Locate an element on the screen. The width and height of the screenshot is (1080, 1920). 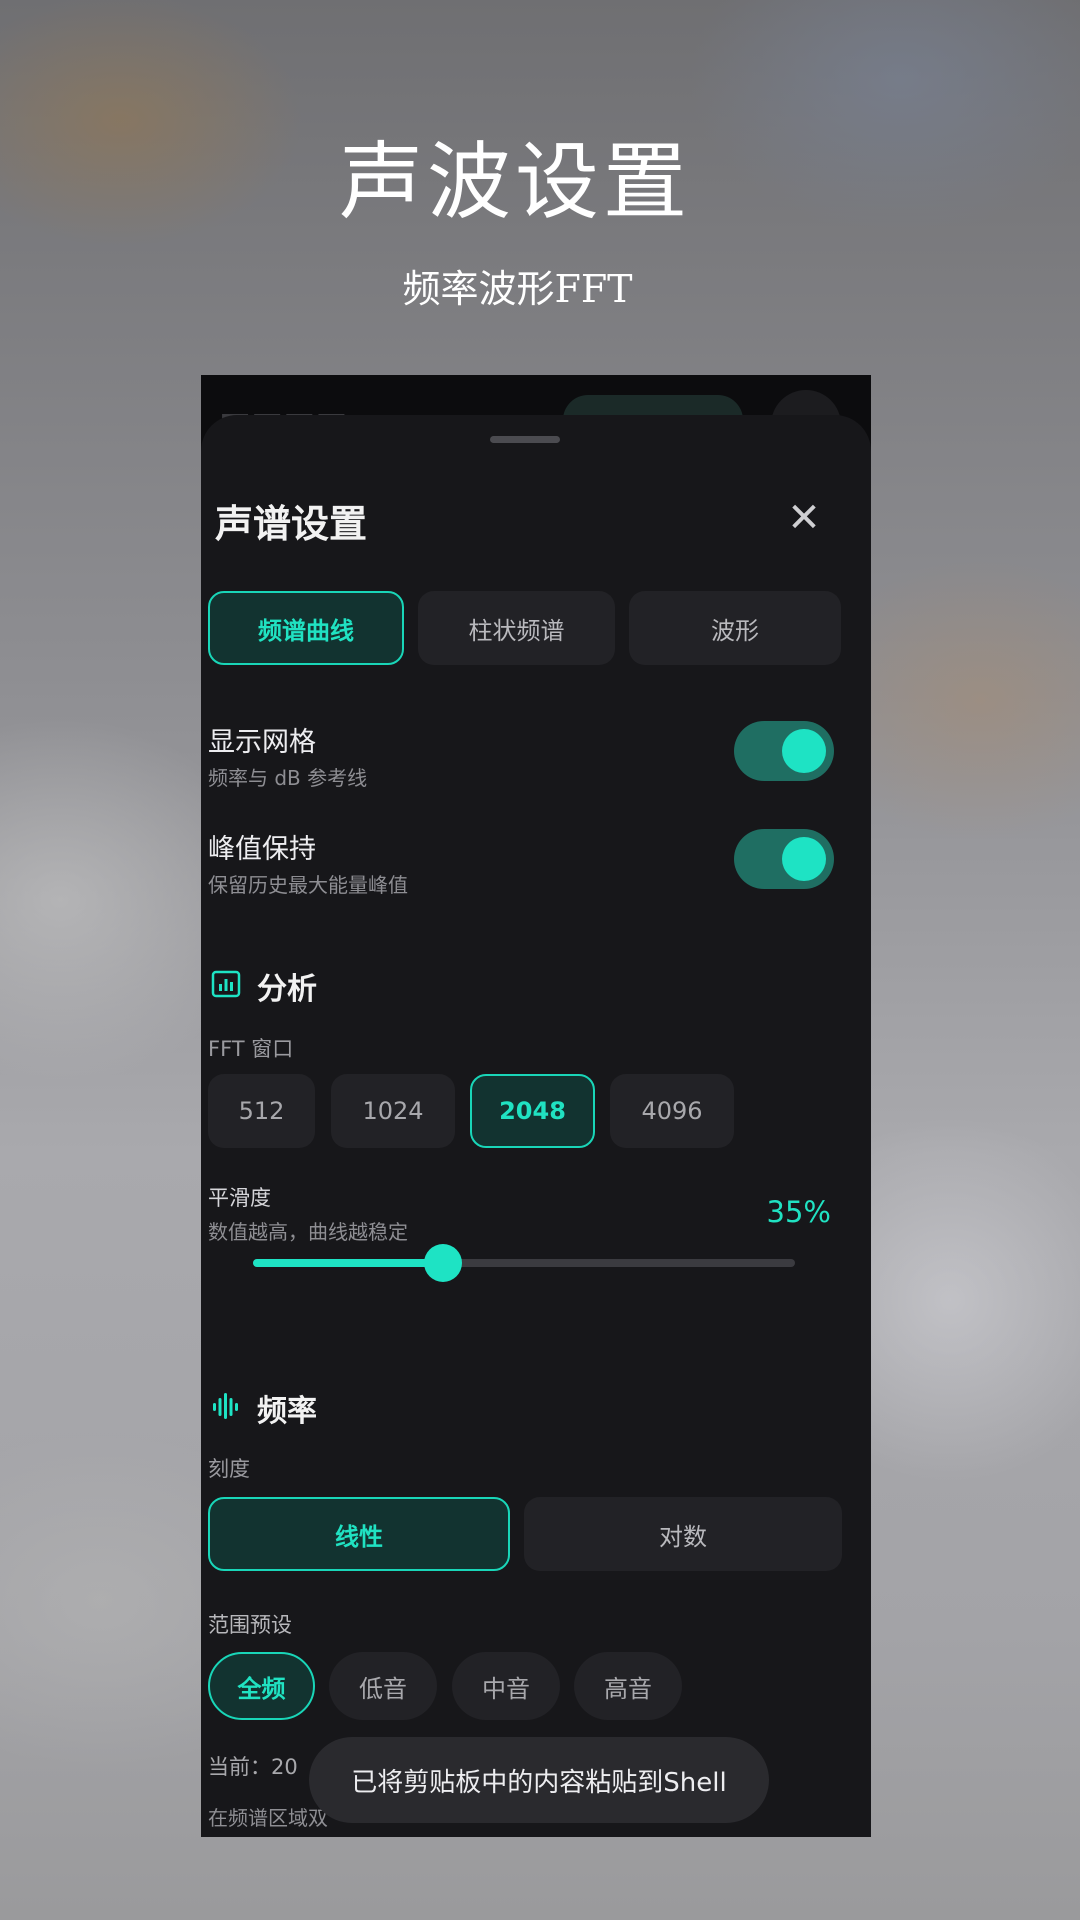
range-bass: 低音 is located at coordinates (383, 1686).